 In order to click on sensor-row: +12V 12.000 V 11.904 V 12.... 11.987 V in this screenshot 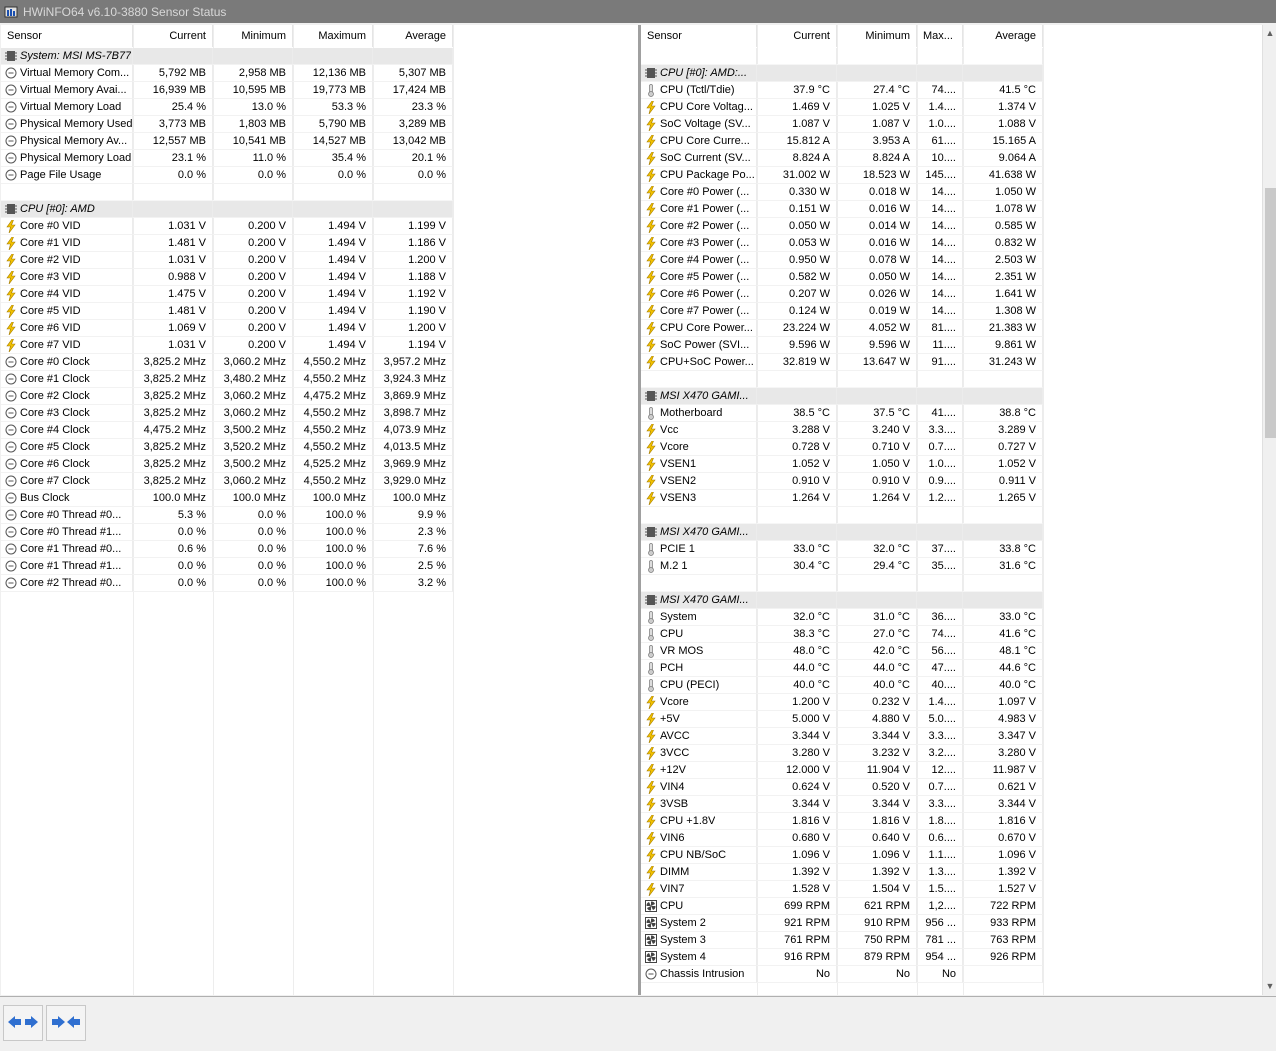, I will do `click(842, 770)`.